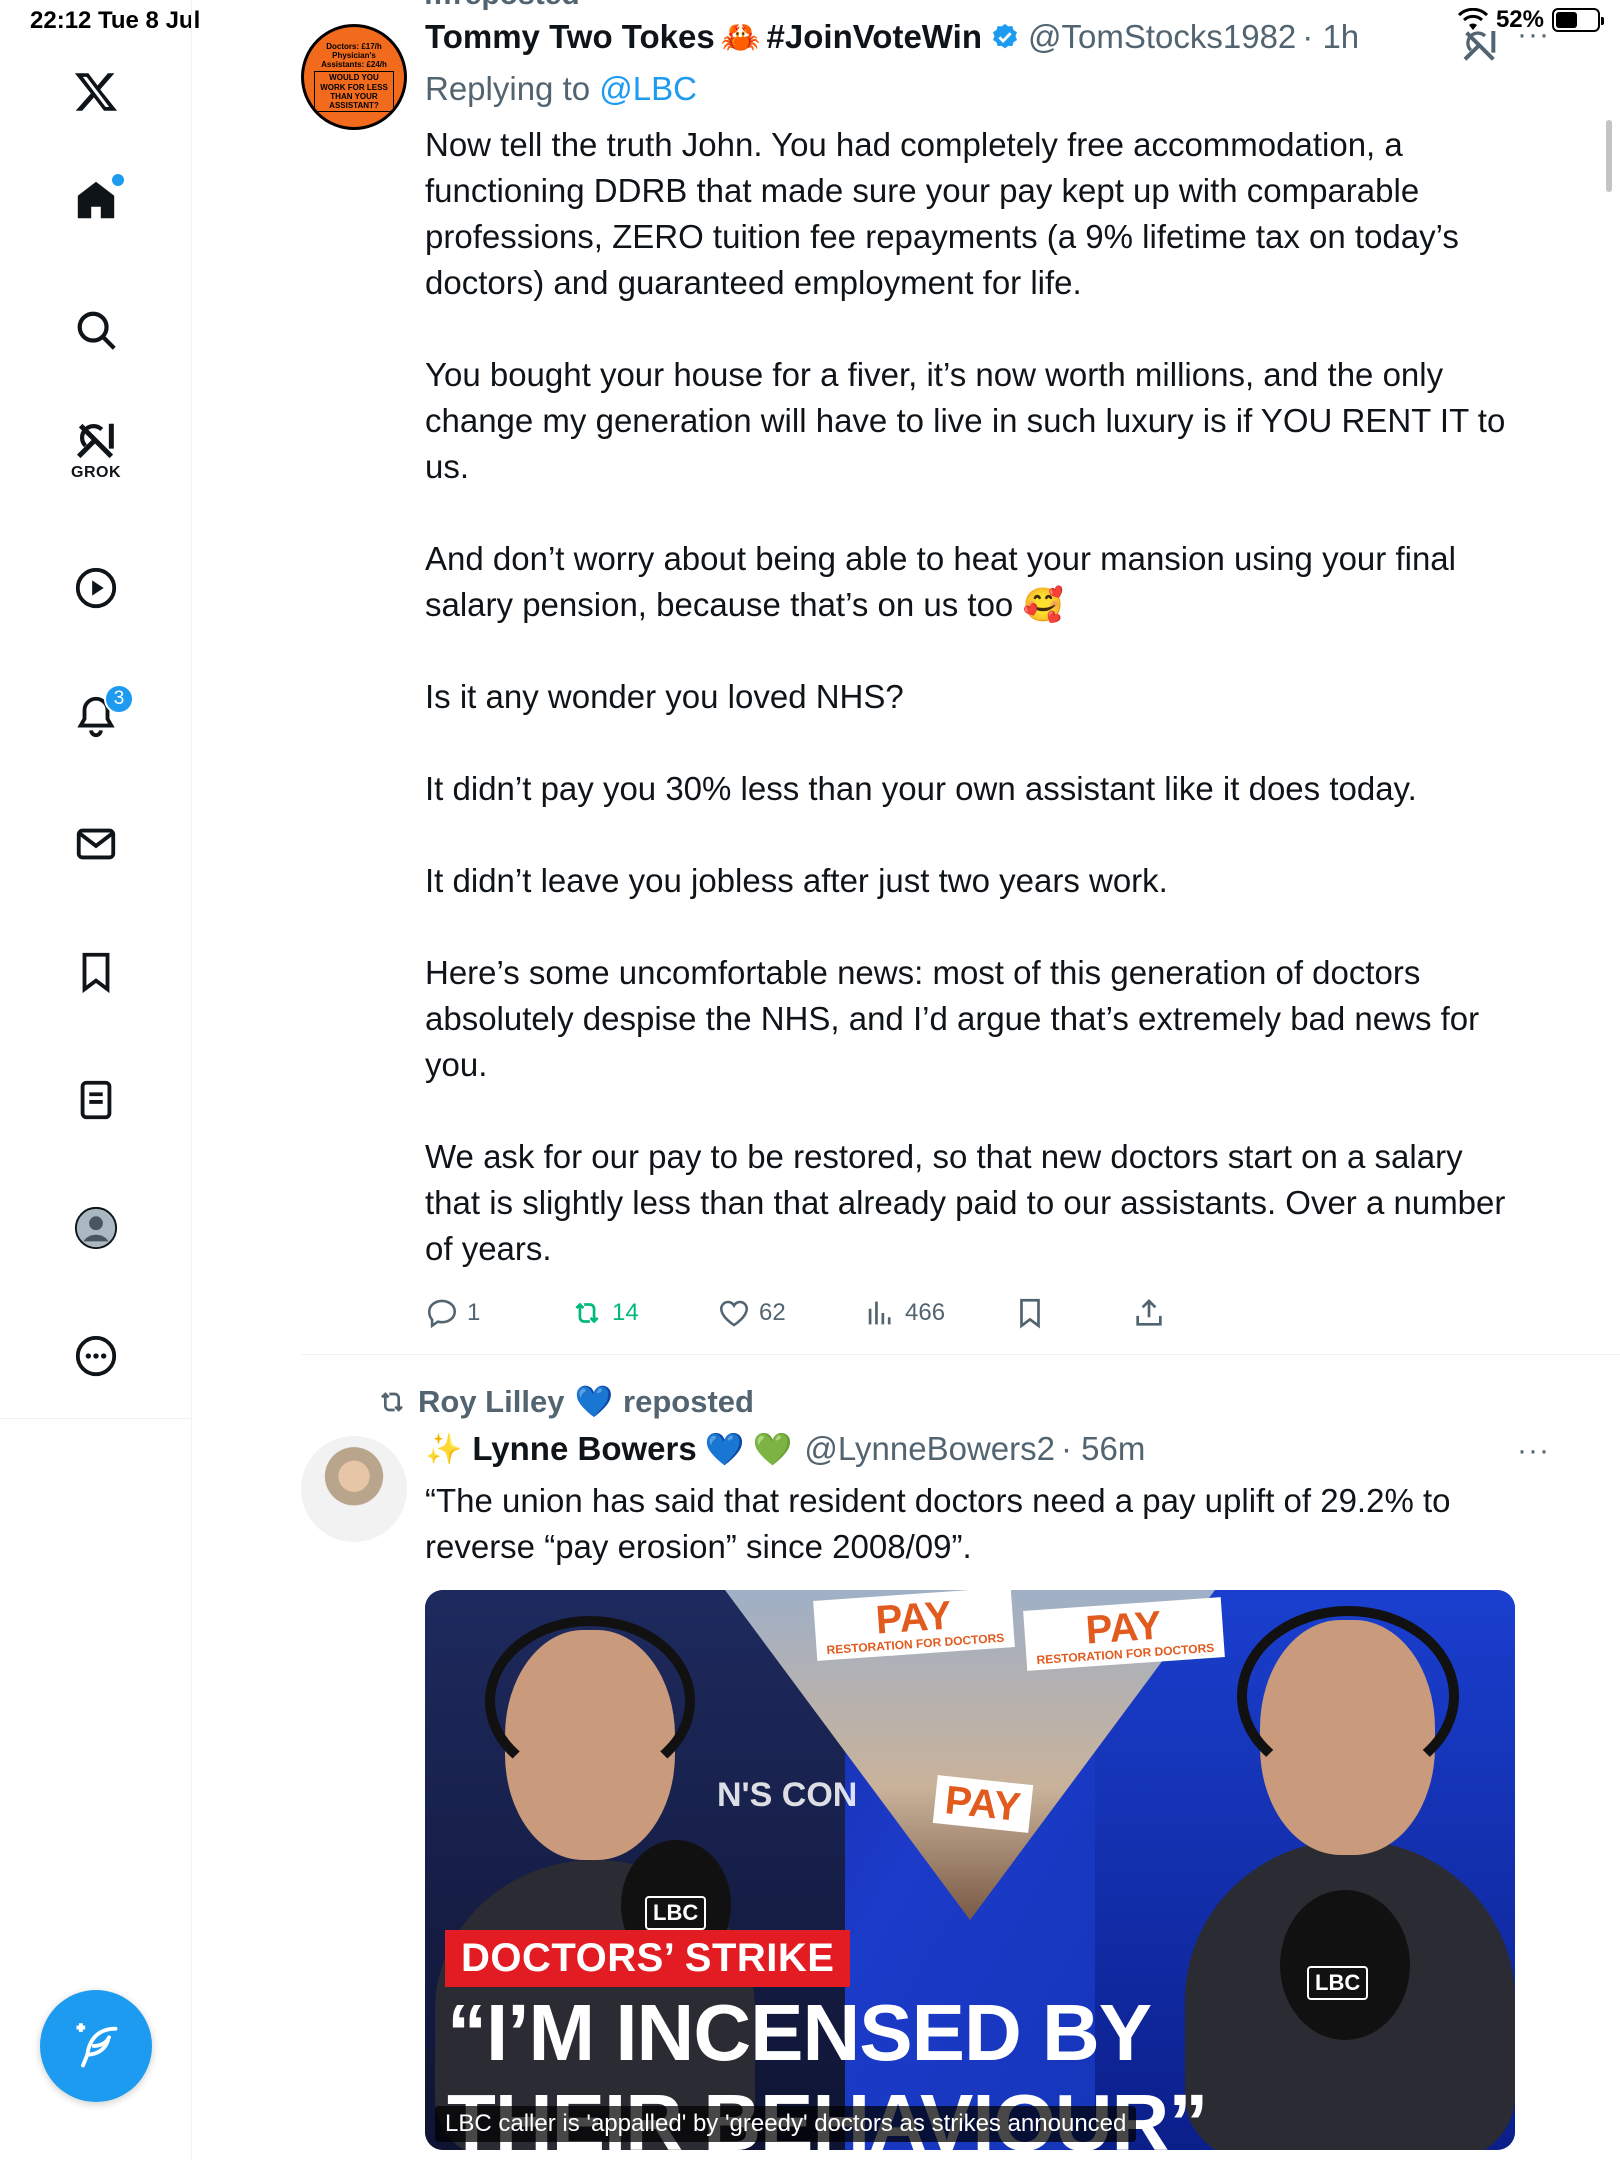  I want to click on sidebar-divider, so click(96, 1418).